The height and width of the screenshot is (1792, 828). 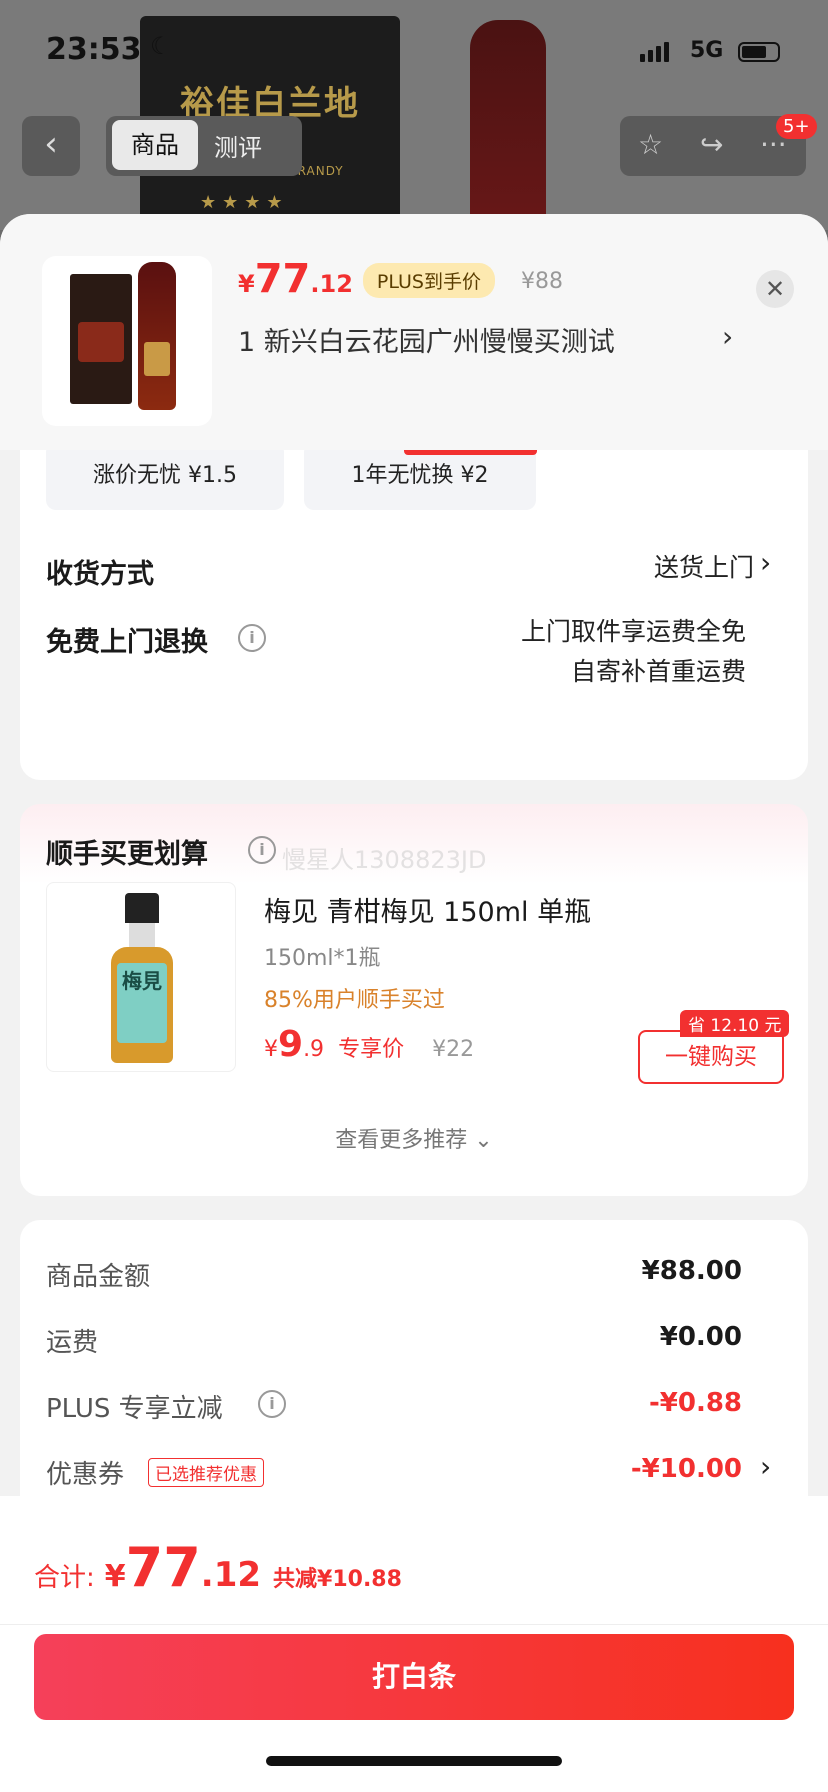 What do you see at coordinates (271, 1049) in the screenshot?
I see `upsell-price-currency: ¥` at bounding box center [271, 1049].